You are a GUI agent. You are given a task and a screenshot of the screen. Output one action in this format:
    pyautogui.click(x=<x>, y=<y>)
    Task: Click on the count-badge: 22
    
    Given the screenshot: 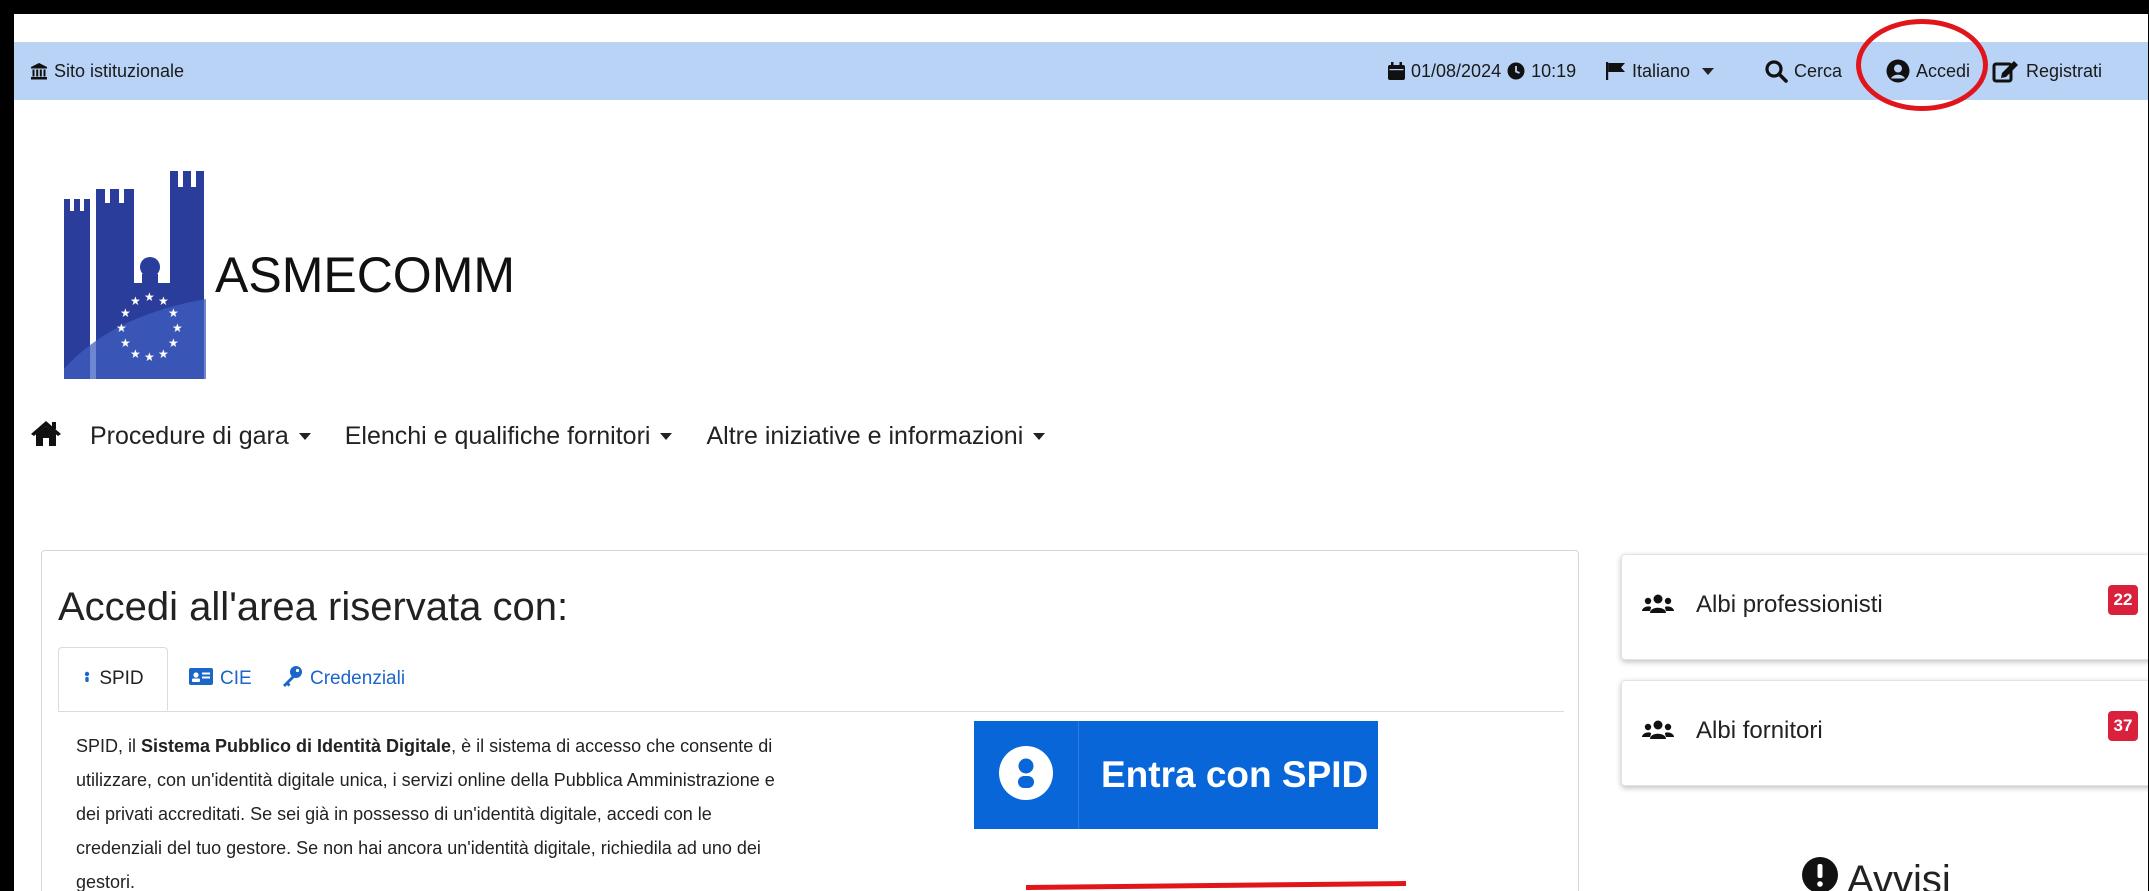 What is the action you would take?
    pyautogui.click(x=2123, y=600)
    